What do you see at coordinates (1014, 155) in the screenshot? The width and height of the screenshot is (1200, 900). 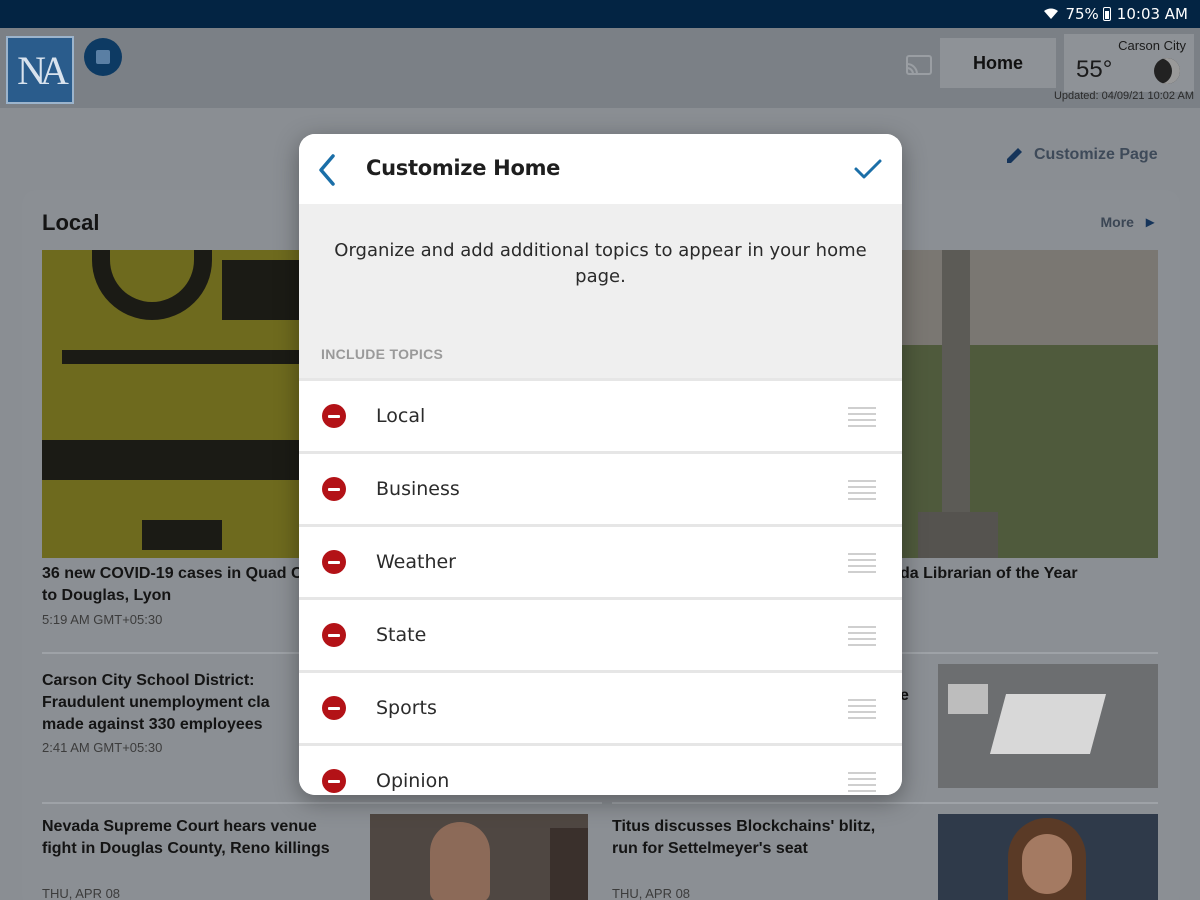 I see `pencil-icon` at bounding box center [1014, 155].